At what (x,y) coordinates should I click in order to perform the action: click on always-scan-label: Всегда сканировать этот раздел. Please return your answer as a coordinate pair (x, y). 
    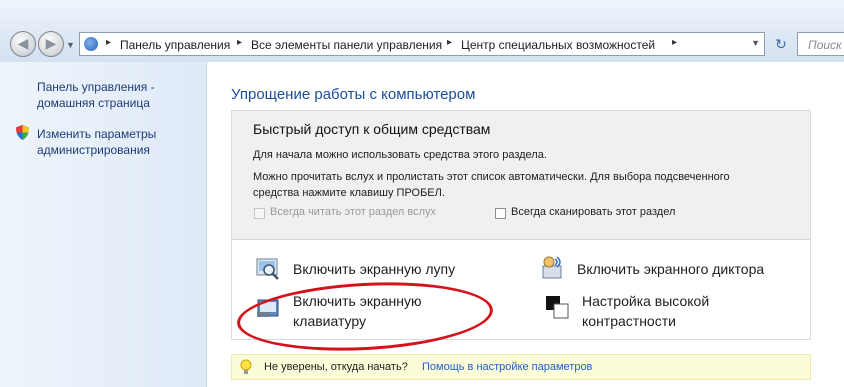
    Looking at the image, I should click on (593, 212).